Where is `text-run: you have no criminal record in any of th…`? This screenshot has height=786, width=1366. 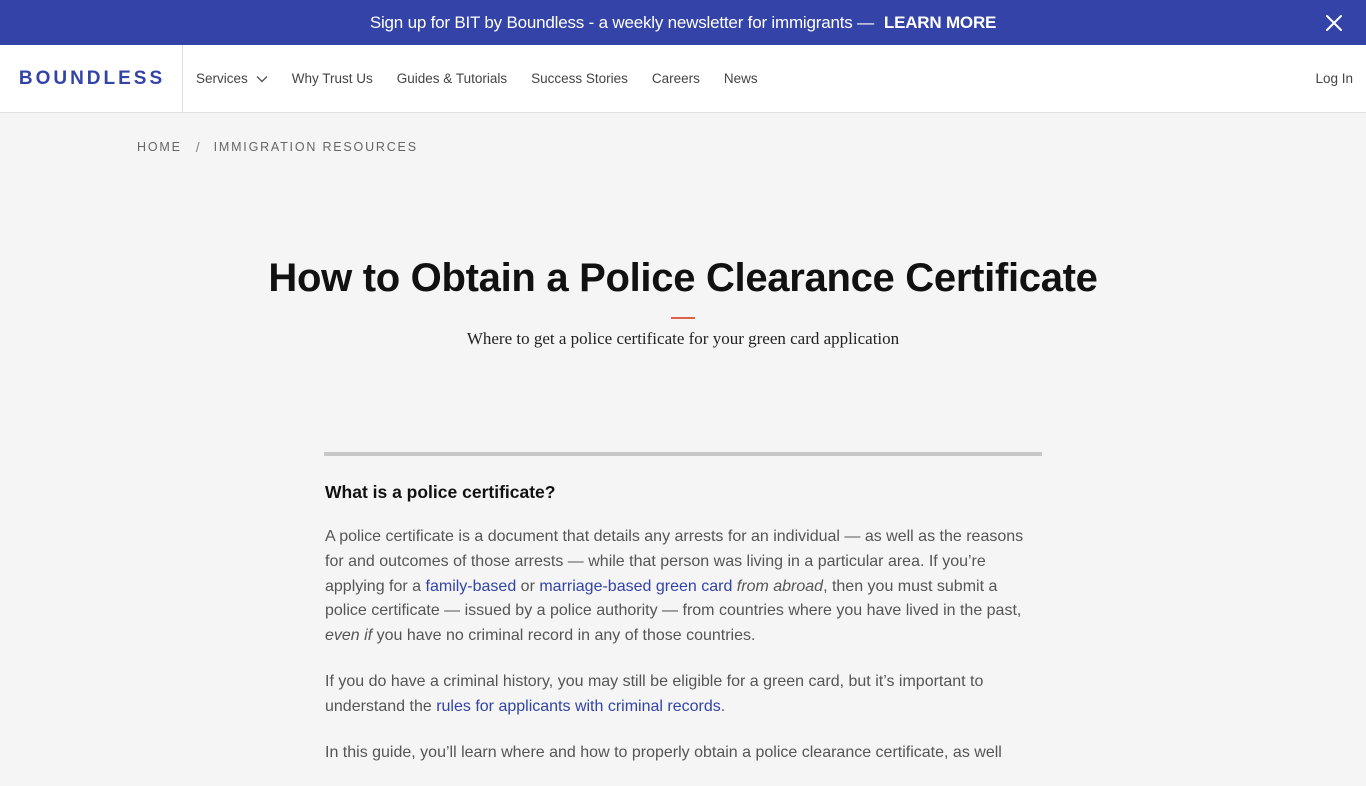 text-run: you have no criminal record in any of th… is located at coordinates (564, 636).